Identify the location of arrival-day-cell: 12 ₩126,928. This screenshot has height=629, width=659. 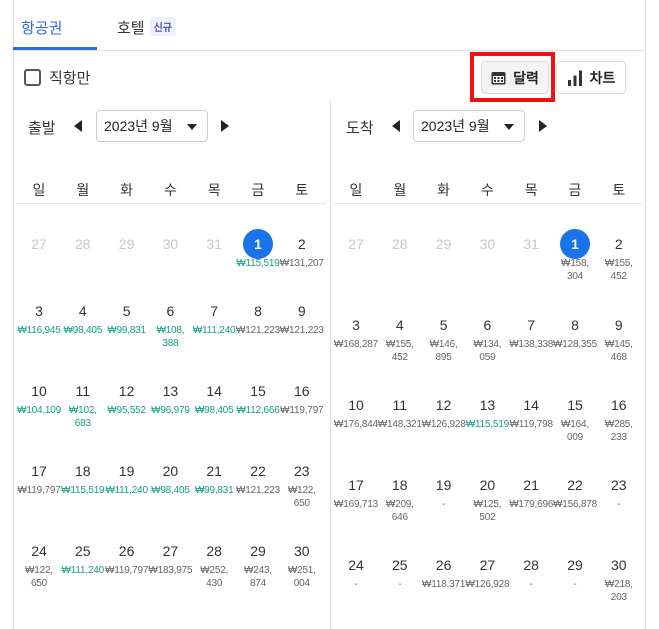
(444, 410).